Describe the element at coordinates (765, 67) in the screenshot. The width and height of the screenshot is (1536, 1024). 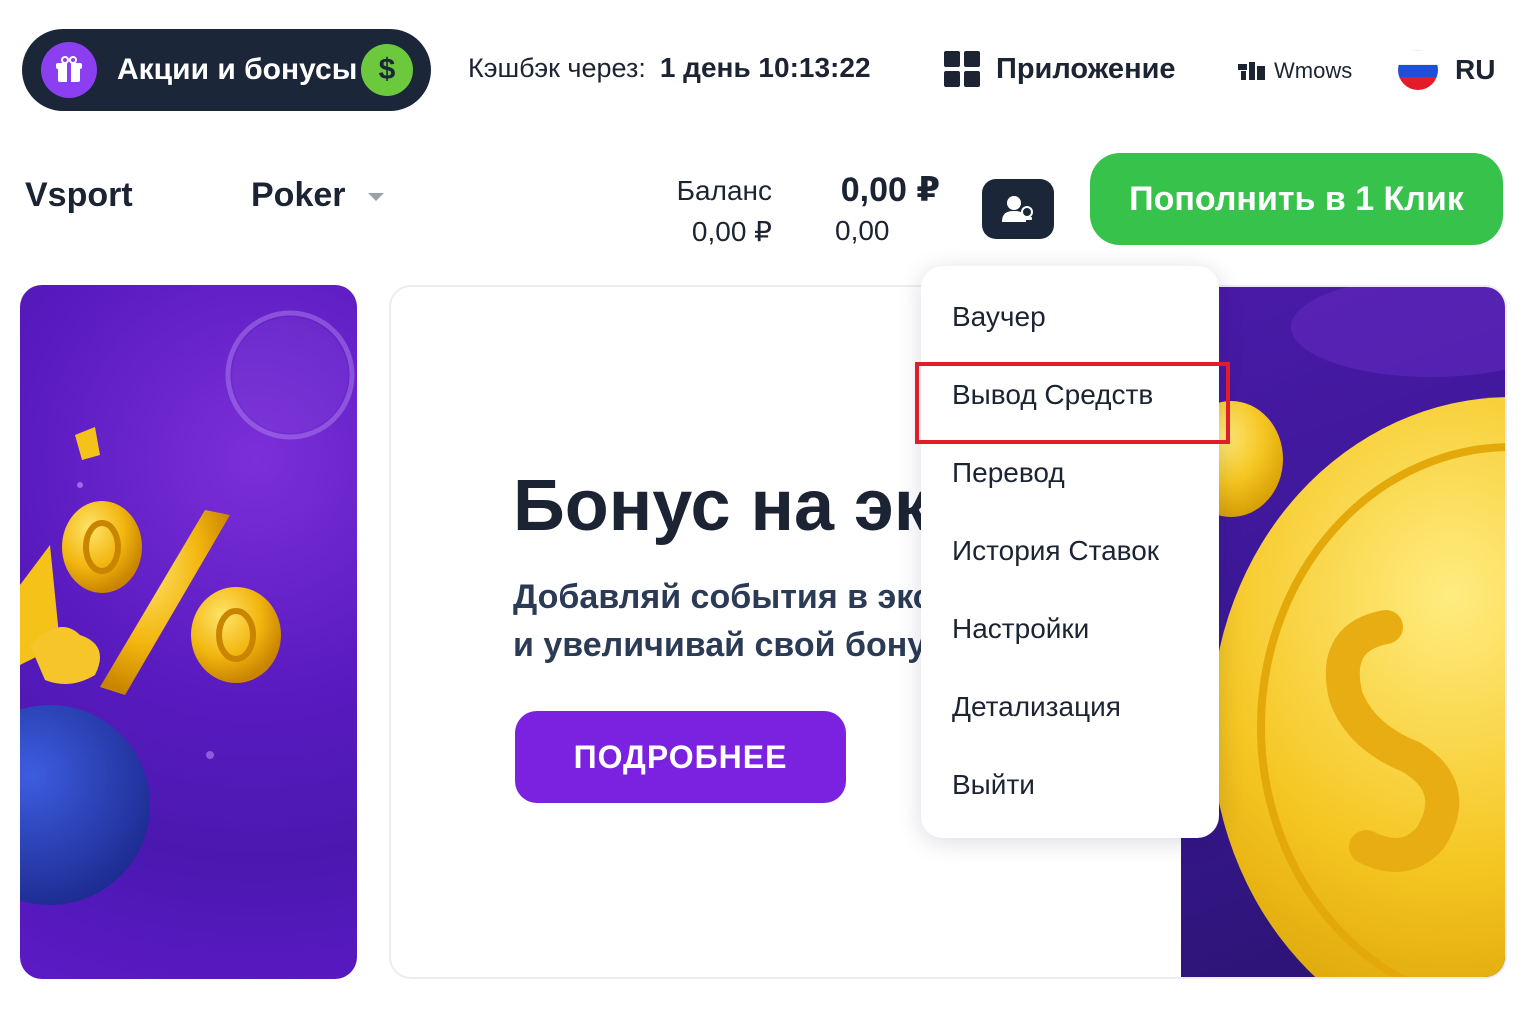
I see `cashback-timer: 1 день 10:13:22` at that location.